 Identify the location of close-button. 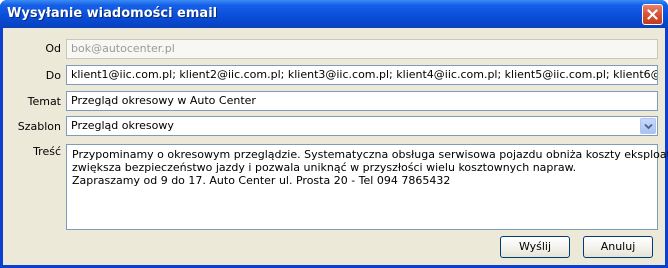
(652, 14).